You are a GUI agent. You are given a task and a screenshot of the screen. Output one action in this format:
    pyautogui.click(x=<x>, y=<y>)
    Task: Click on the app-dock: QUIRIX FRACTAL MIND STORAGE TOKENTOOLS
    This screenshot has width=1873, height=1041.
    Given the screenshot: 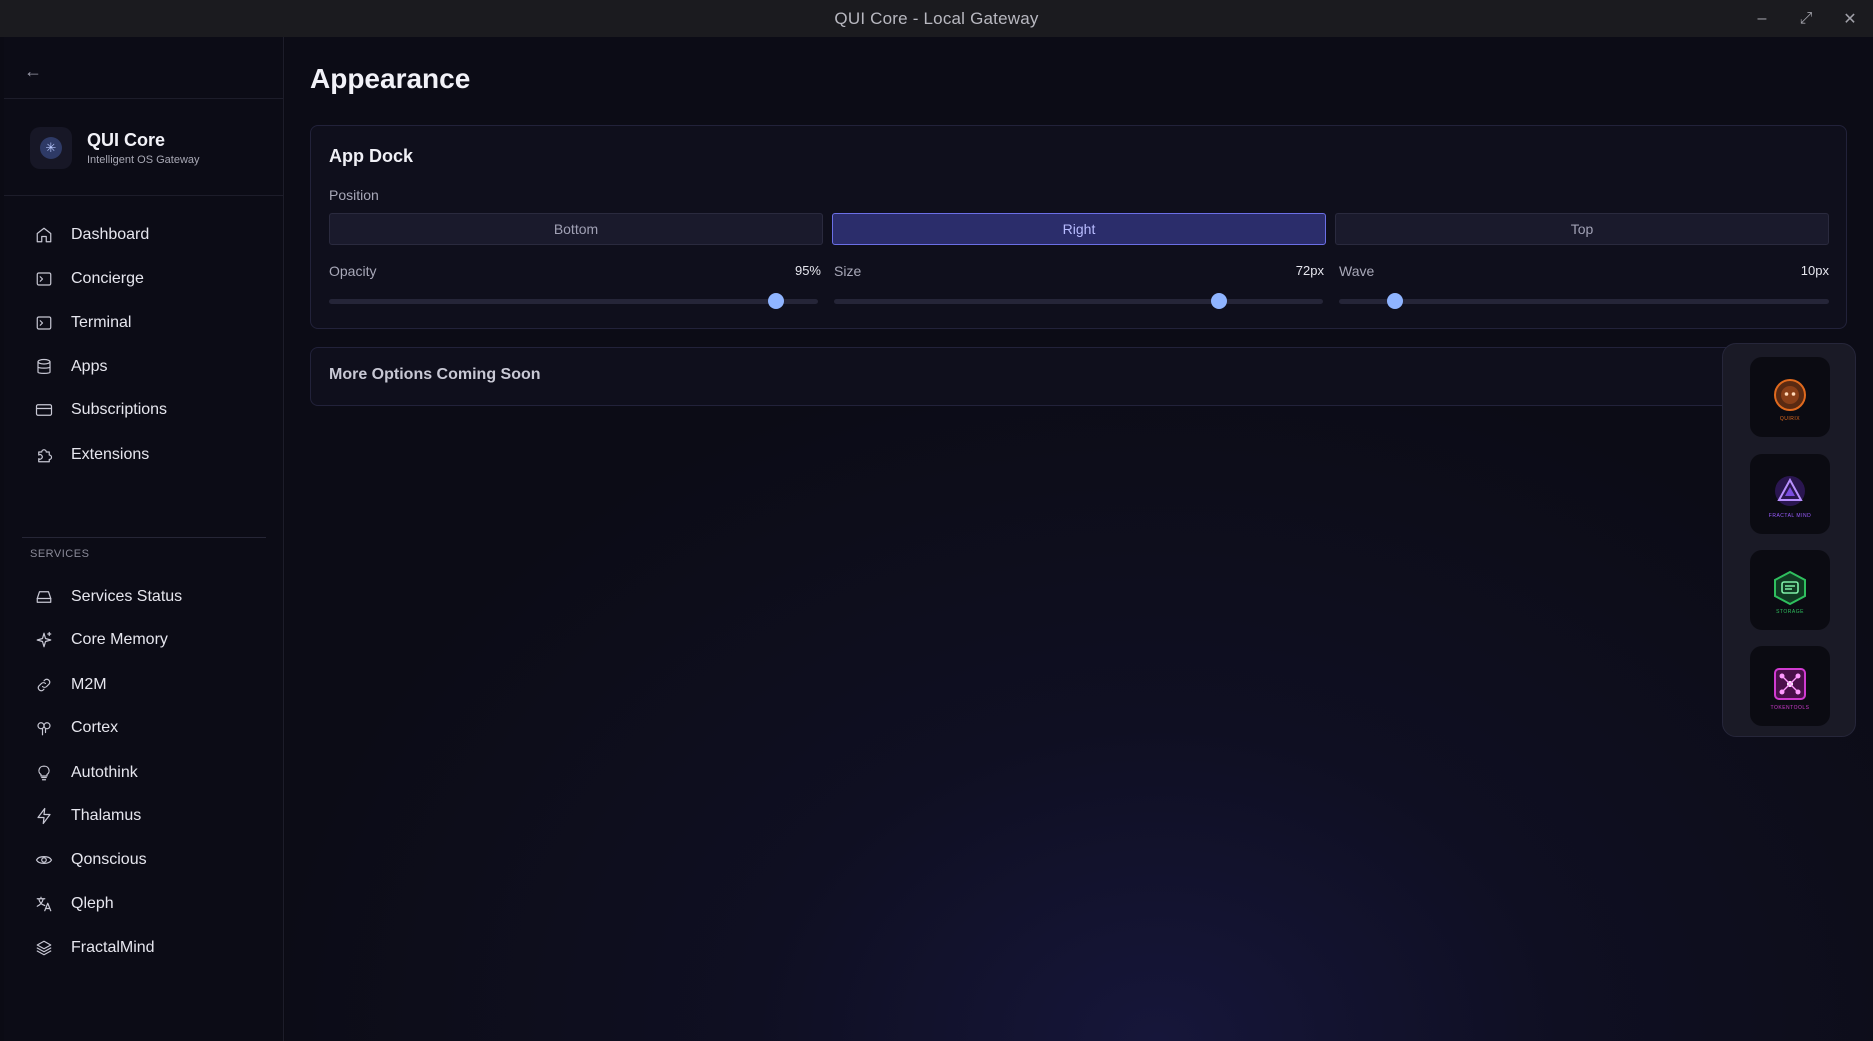 What is the action you would take?
    pyautogui.click(x=1789, y=540)
    